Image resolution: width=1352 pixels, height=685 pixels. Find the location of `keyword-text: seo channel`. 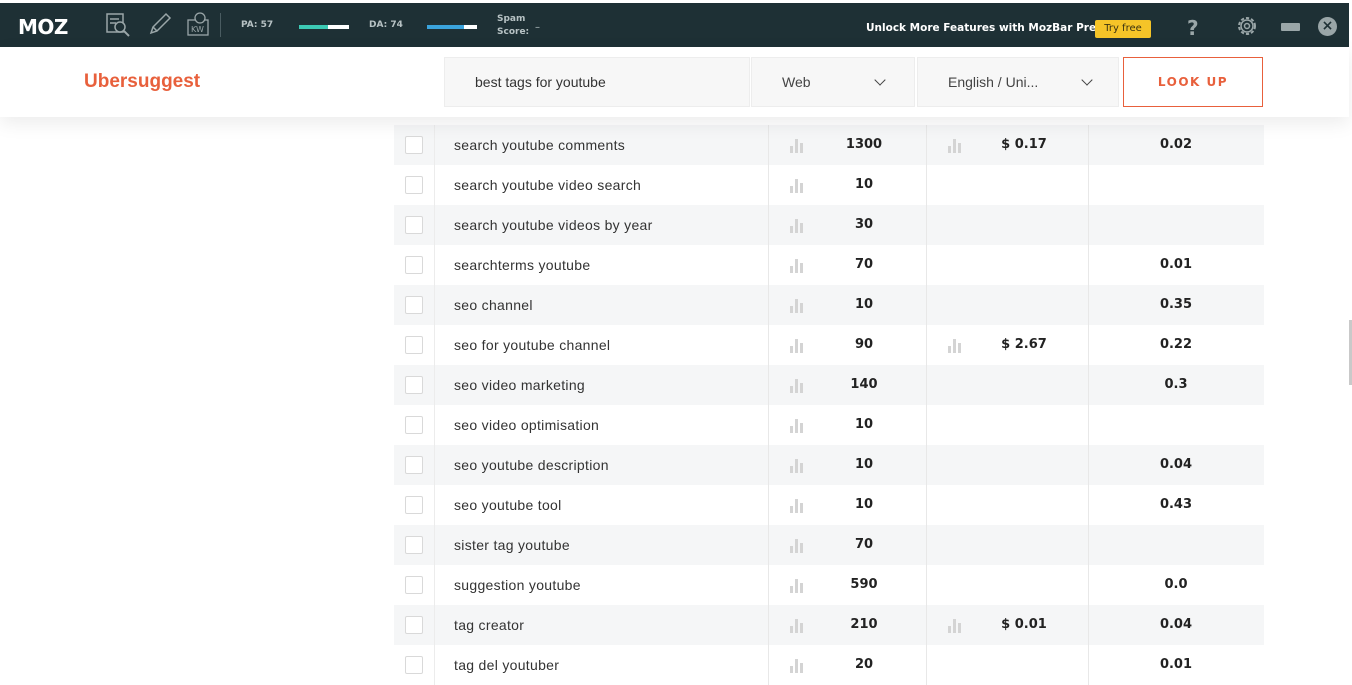

keyword-text: seo channel is located at coordinates (493, 305).